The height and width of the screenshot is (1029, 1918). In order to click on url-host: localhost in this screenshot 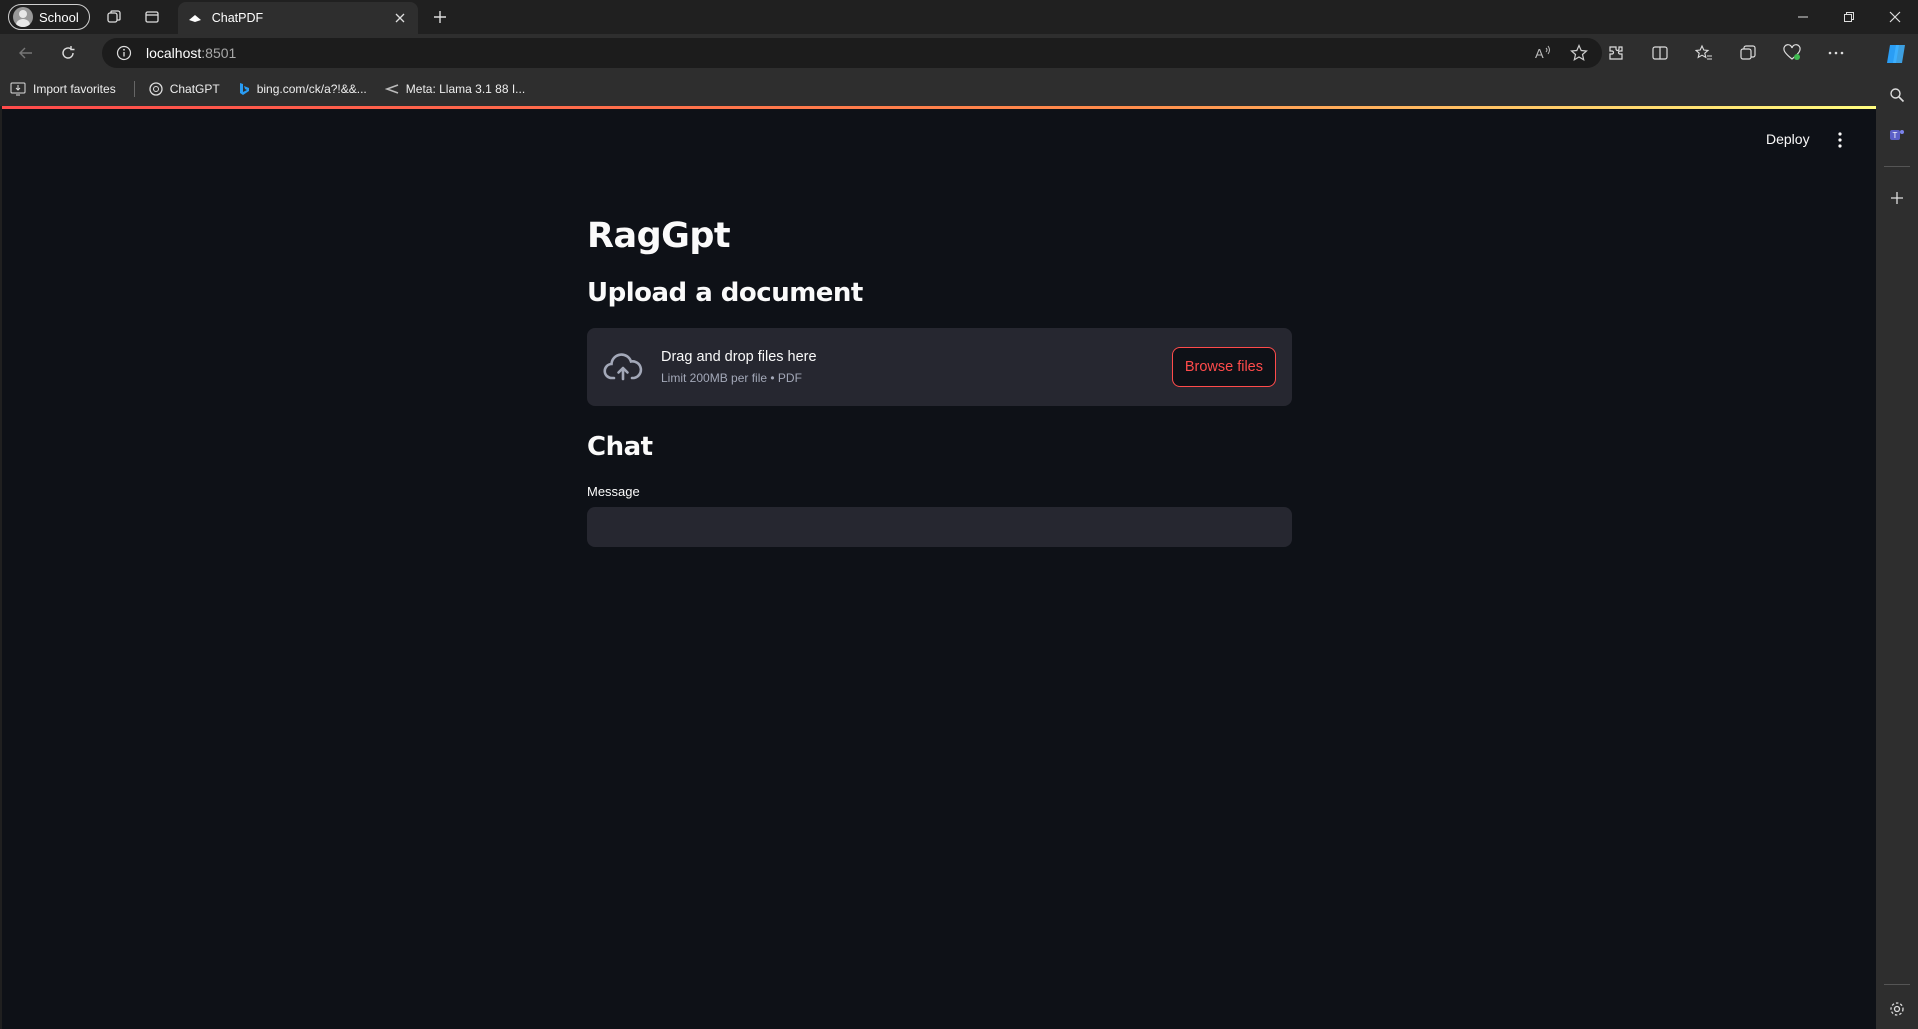, I will do `click(174, 53)`.